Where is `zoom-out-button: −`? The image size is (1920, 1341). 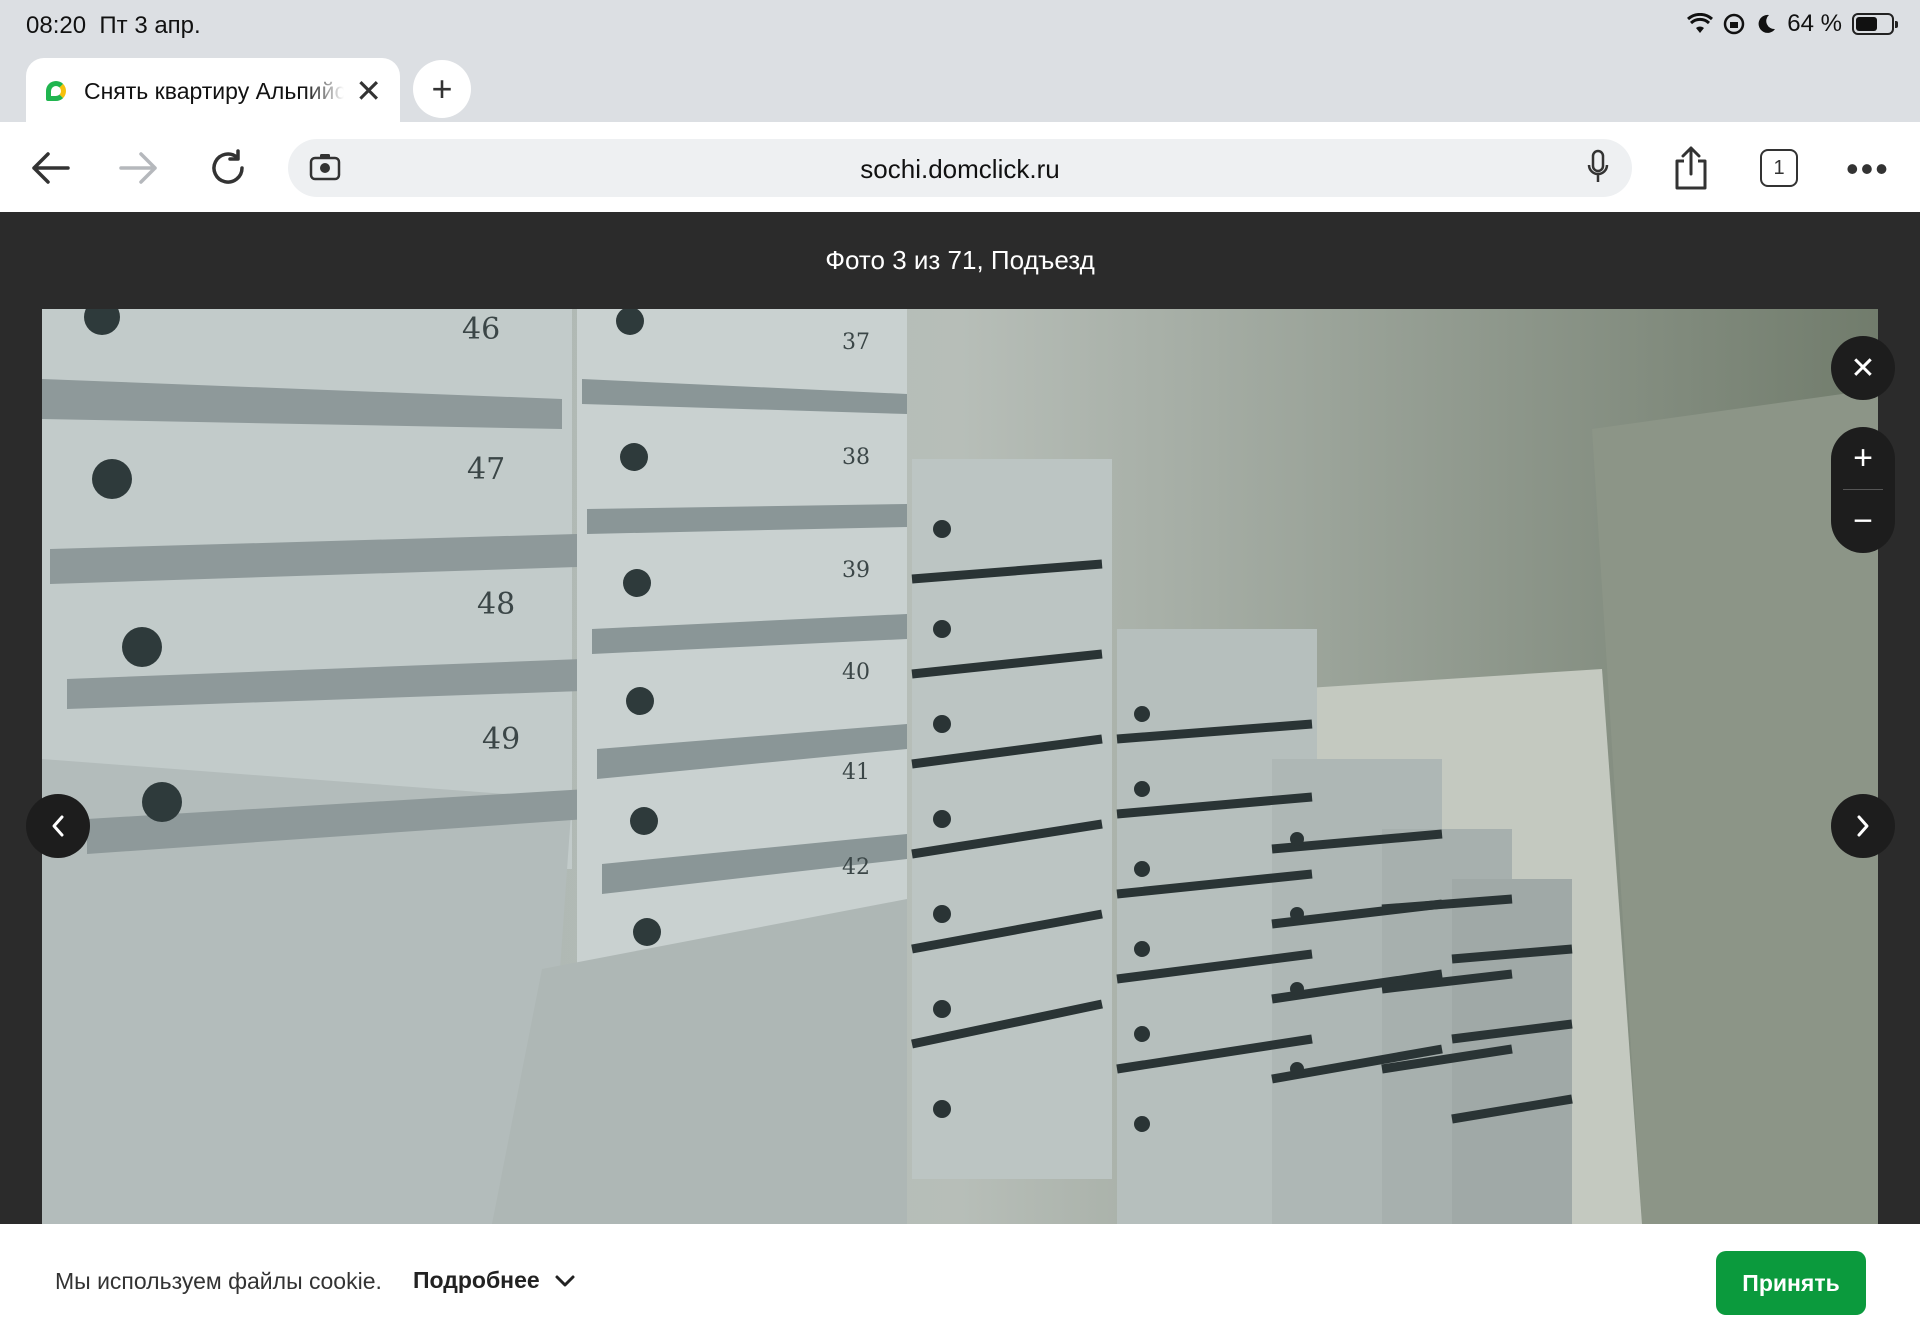 zoom-out-button: − is located at coordinates (1863, 521).